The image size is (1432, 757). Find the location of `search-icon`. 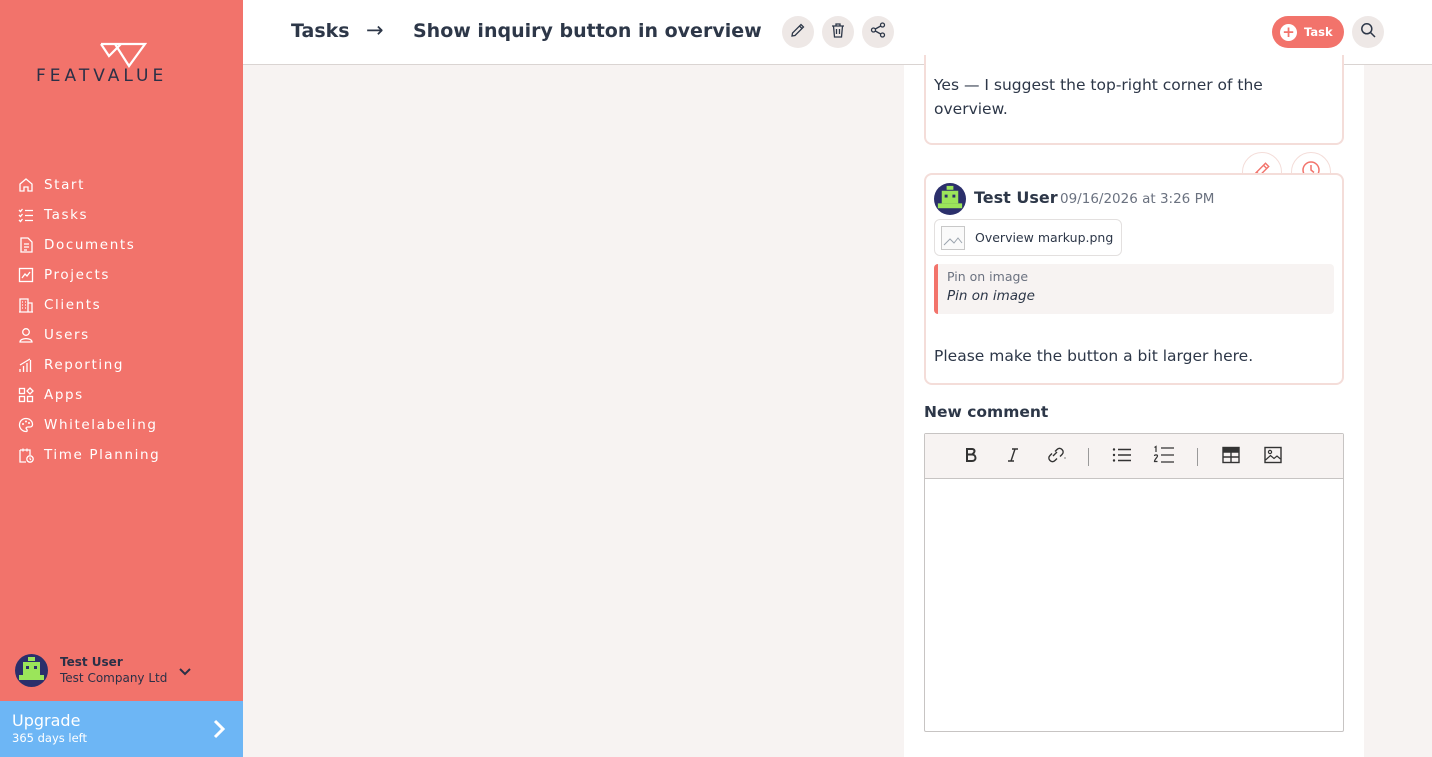

search-icon is located at coordinates (1368, 32).